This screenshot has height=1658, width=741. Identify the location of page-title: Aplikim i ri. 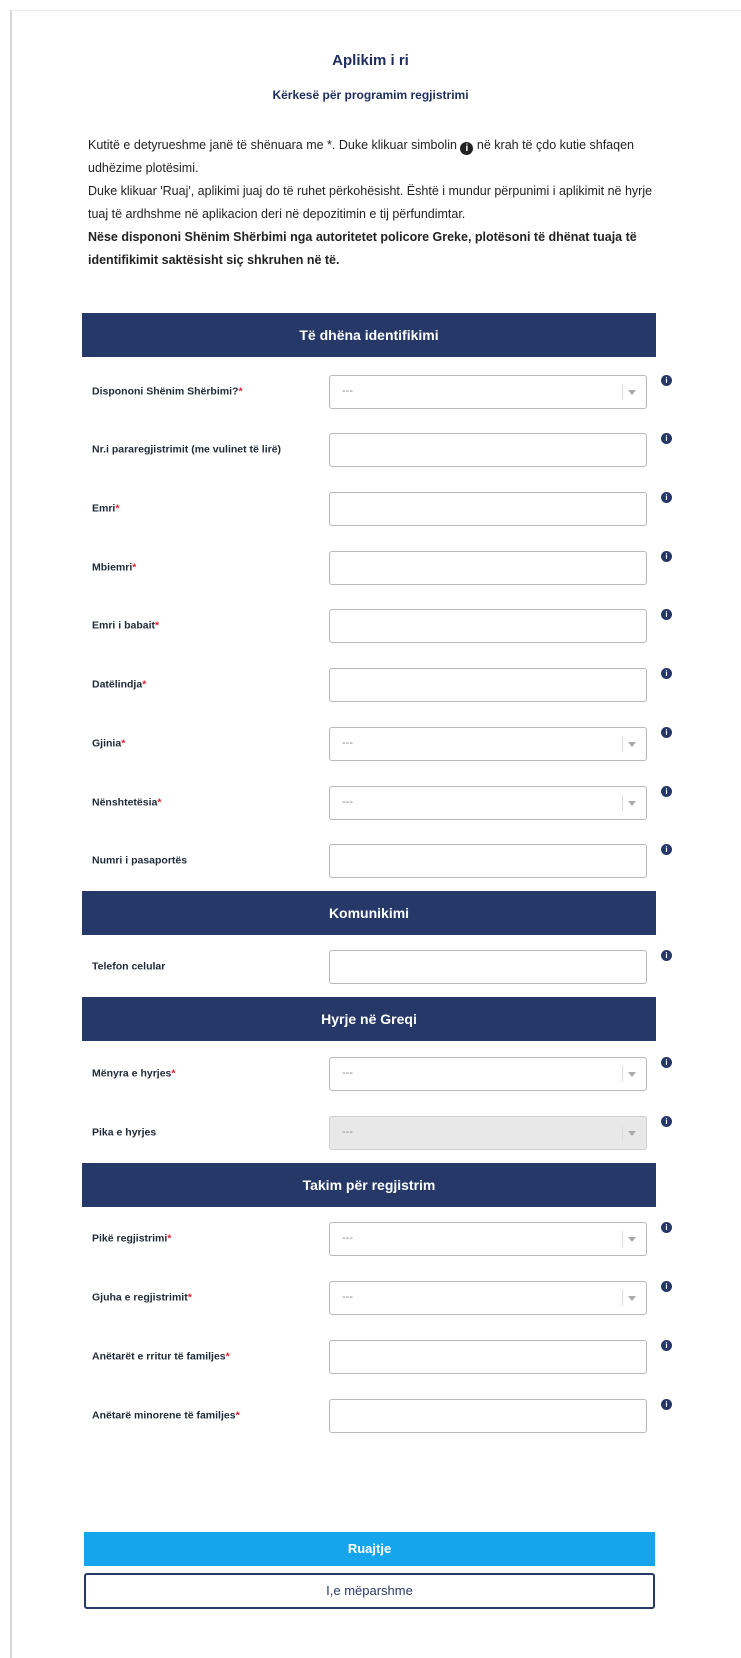
(370, 60).